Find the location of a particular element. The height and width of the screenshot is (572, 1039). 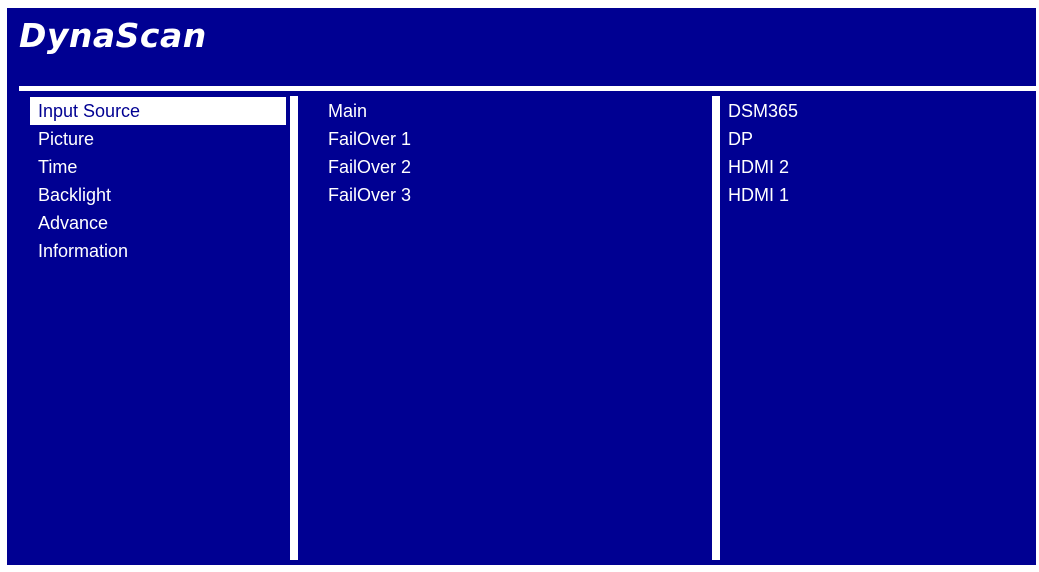

input-slot-failover-1: FailOver 1 is located at coordinates (513, 139).